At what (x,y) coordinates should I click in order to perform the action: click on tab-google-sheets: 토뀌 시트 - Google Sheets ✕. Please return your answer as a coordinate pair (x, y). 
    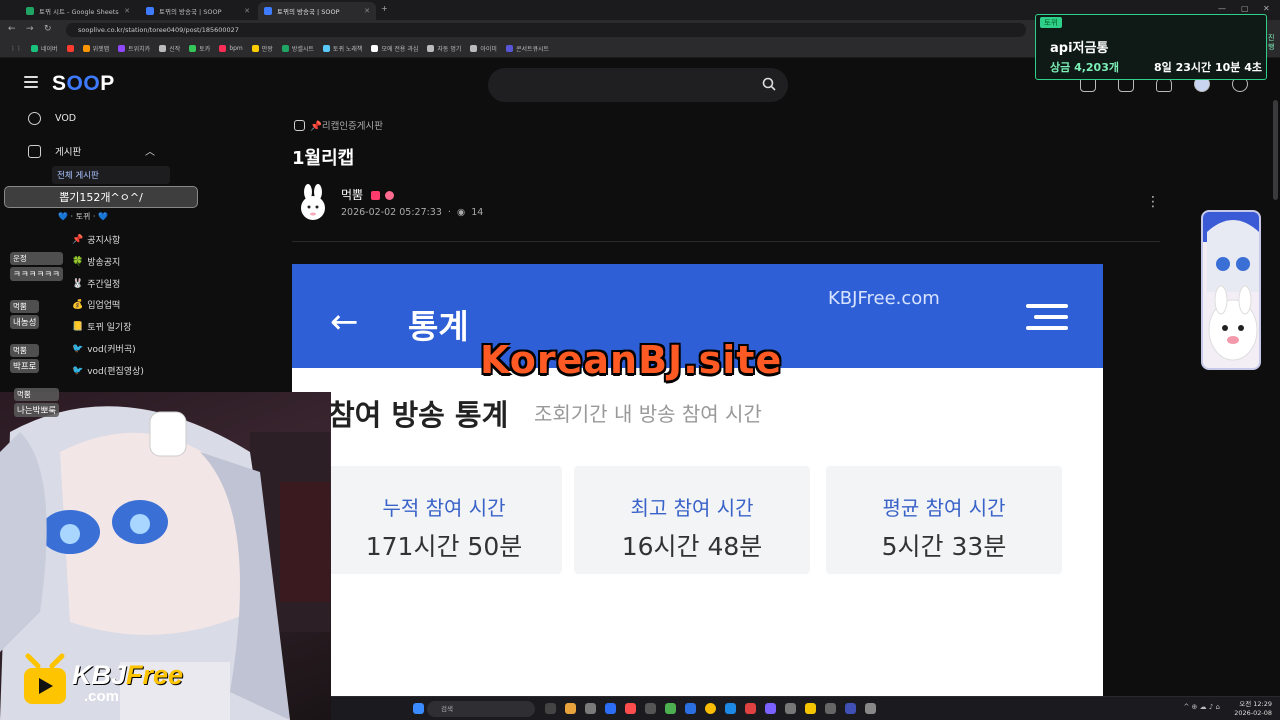
    Looking at the image, I should click on (78, 11).